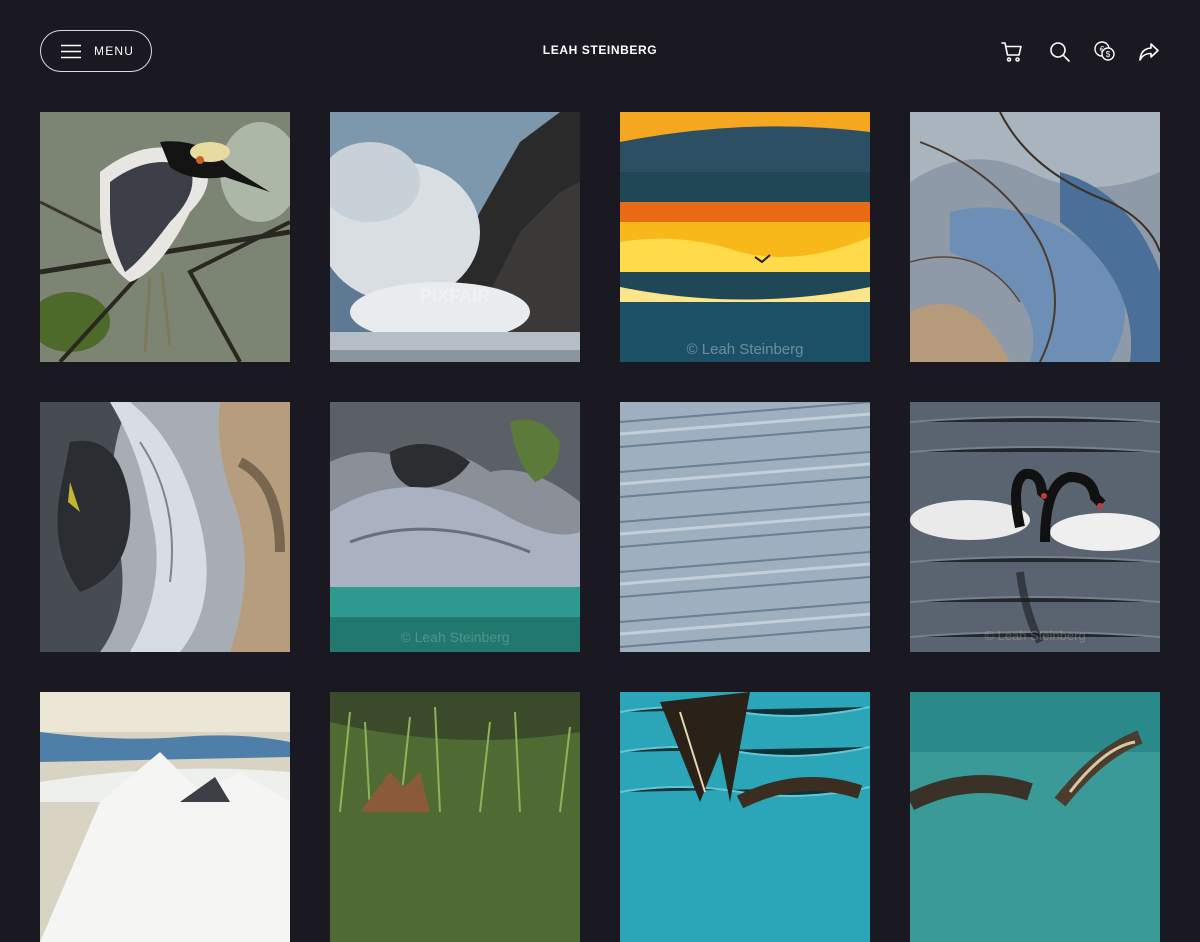  What do you see at coordinates (71, 51) in the screenshot?
I see `hamburger-icon` at bounding box center [71, 51].